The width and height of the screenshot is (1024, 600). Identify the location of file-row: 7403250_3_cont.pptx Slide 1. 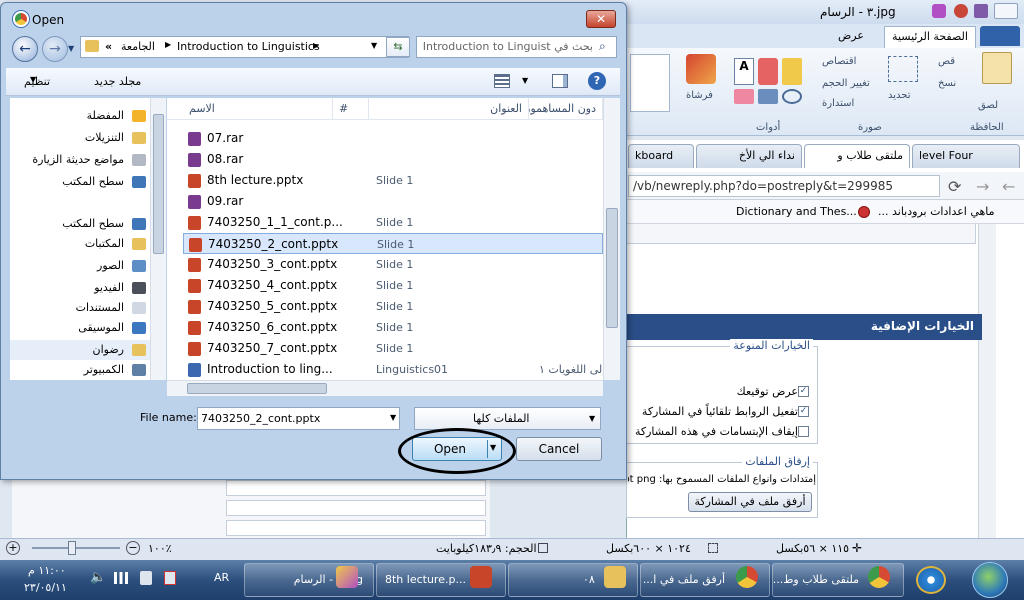
(393, 264).